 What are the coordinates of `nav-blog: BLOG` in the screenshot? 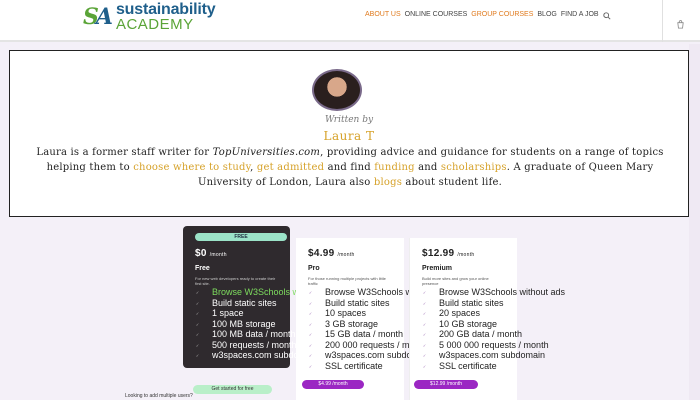 It's located at (546, 14).